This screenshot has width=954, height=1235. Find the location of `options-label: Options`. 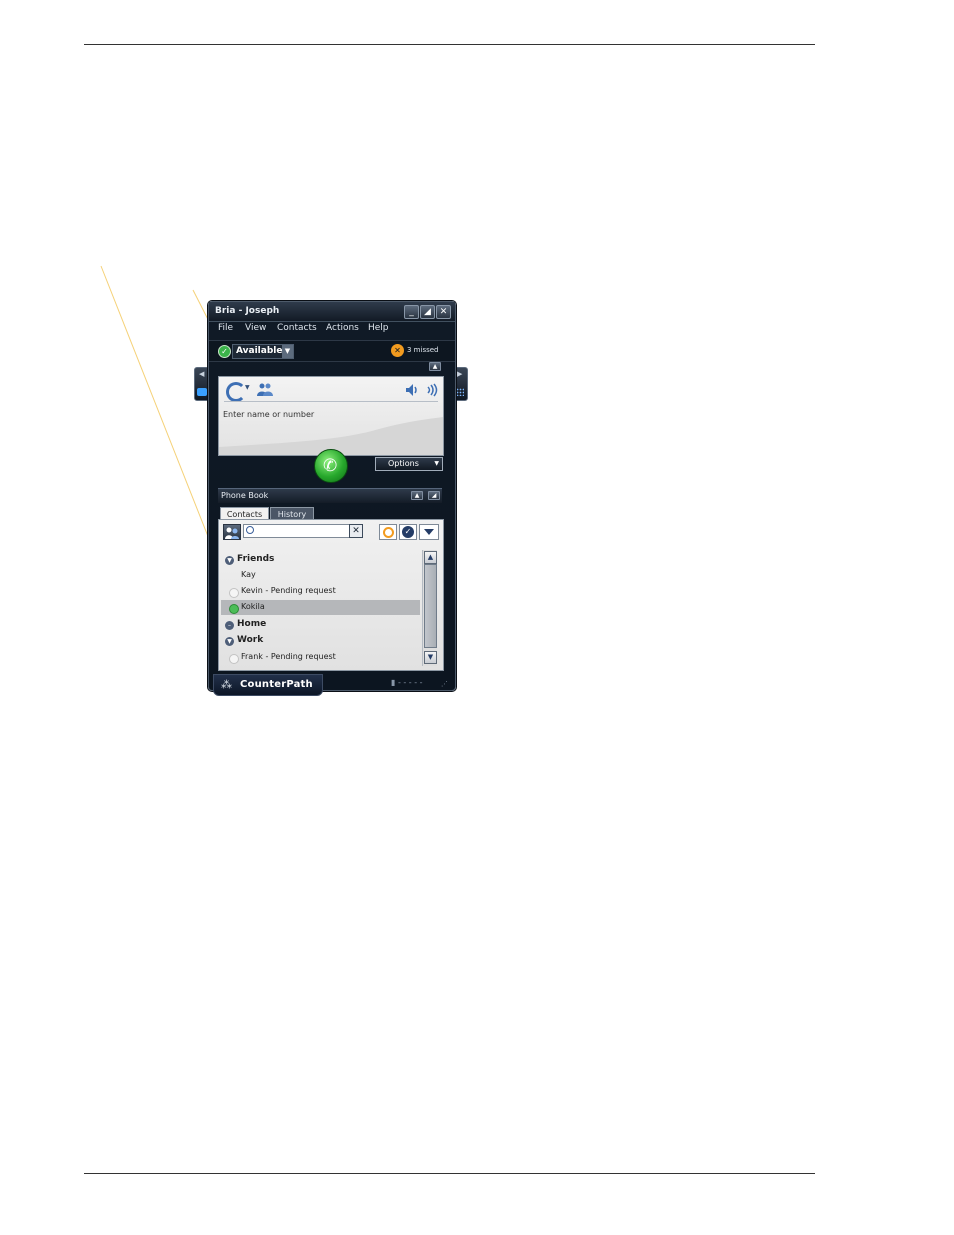

options-label: Options is located at coordinates (403, 463).